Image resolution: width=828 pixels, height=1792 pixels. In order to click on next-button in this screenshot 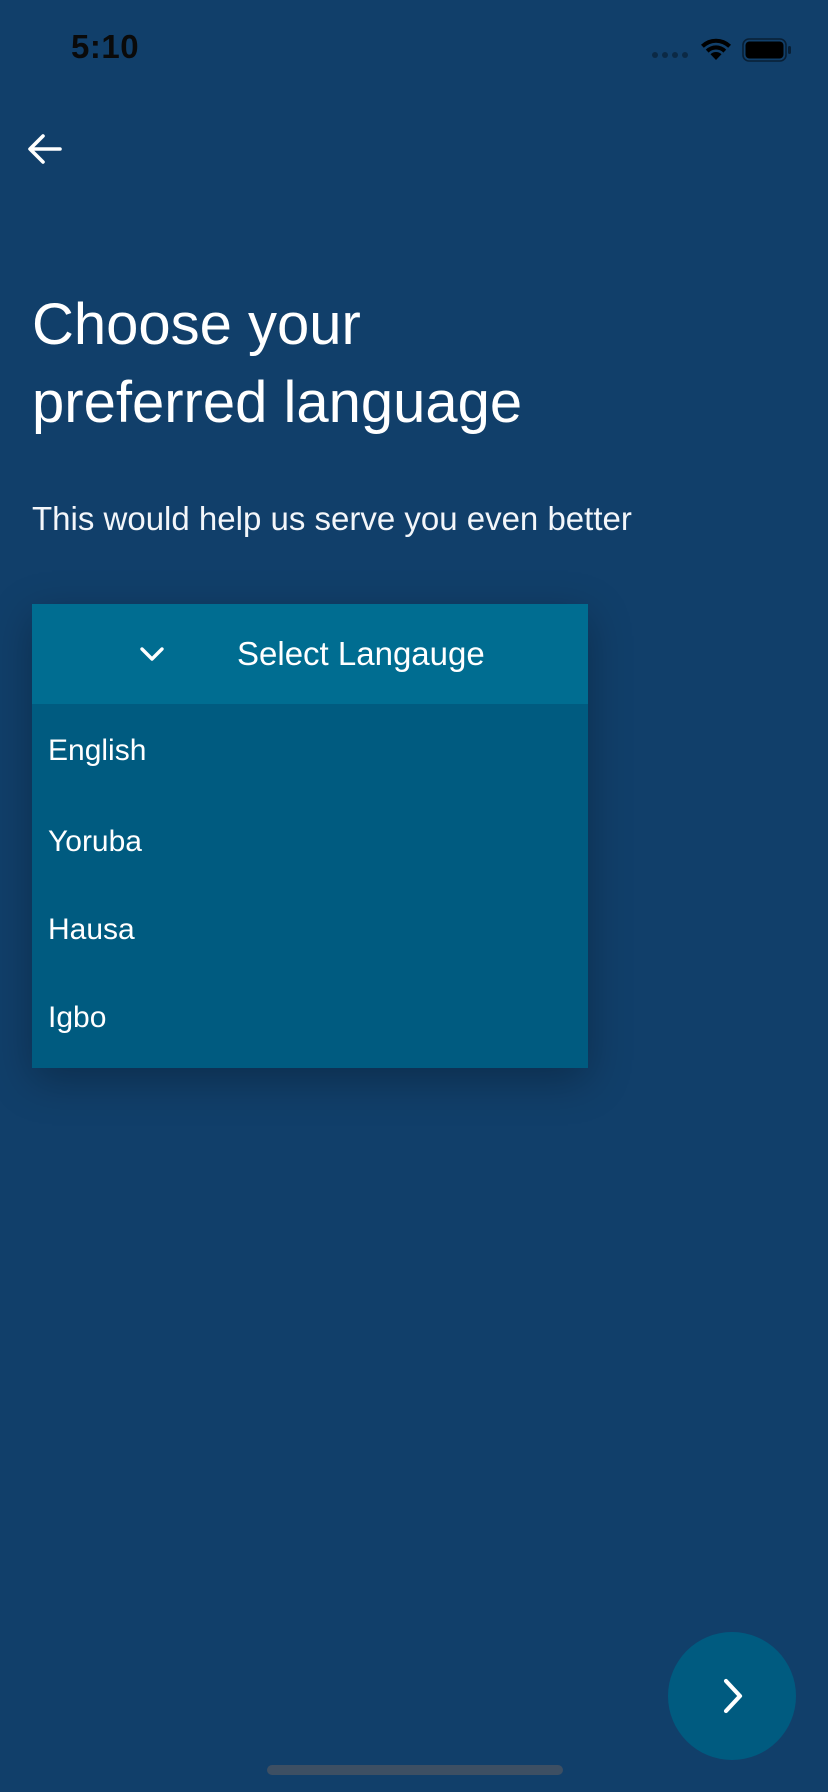, I will do `click(732, 1696)`.